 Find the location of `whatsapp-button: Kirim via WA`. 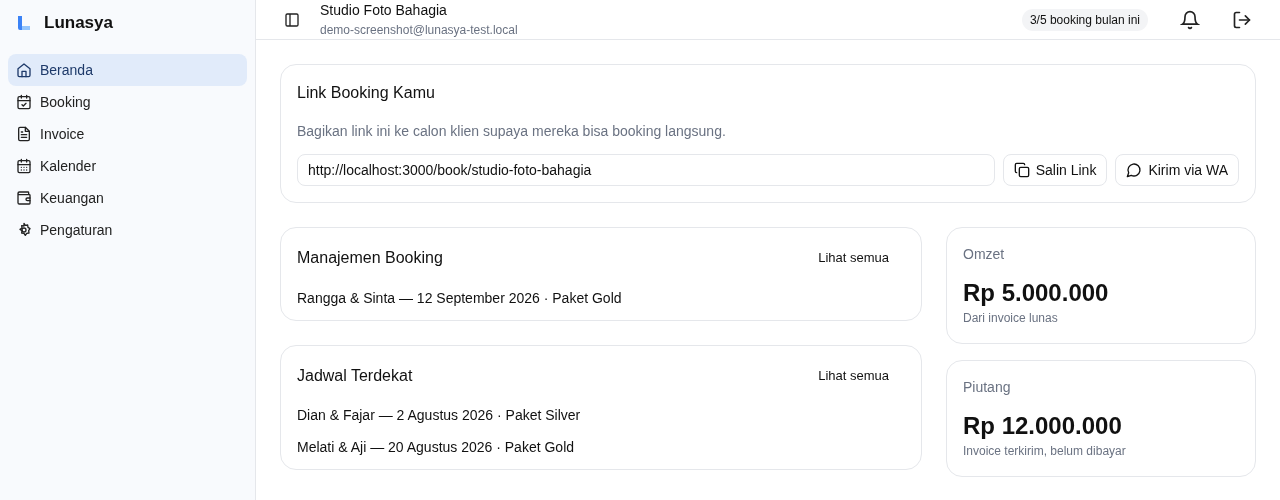

whatsapp-button: Kirim via WA is located at coordinates (1177, 170).